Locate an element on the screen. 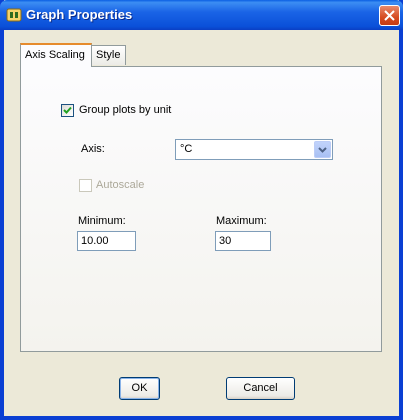 This screenshot has width=403, height=420. ok-button: OK is located at coordinates (139, 388).